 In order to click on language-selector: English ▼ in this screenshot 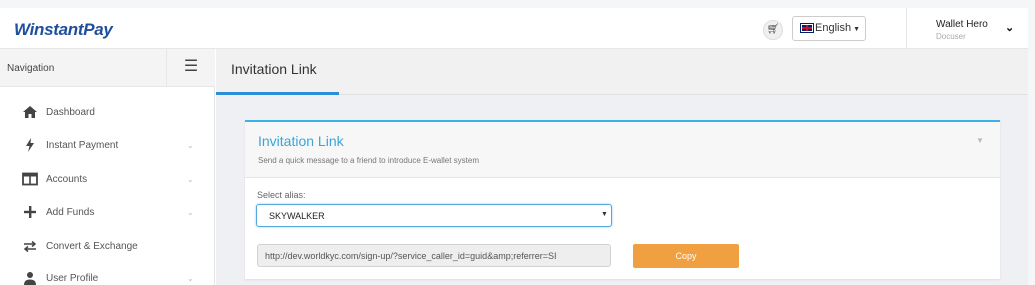, I will do `click(829, 28)`.